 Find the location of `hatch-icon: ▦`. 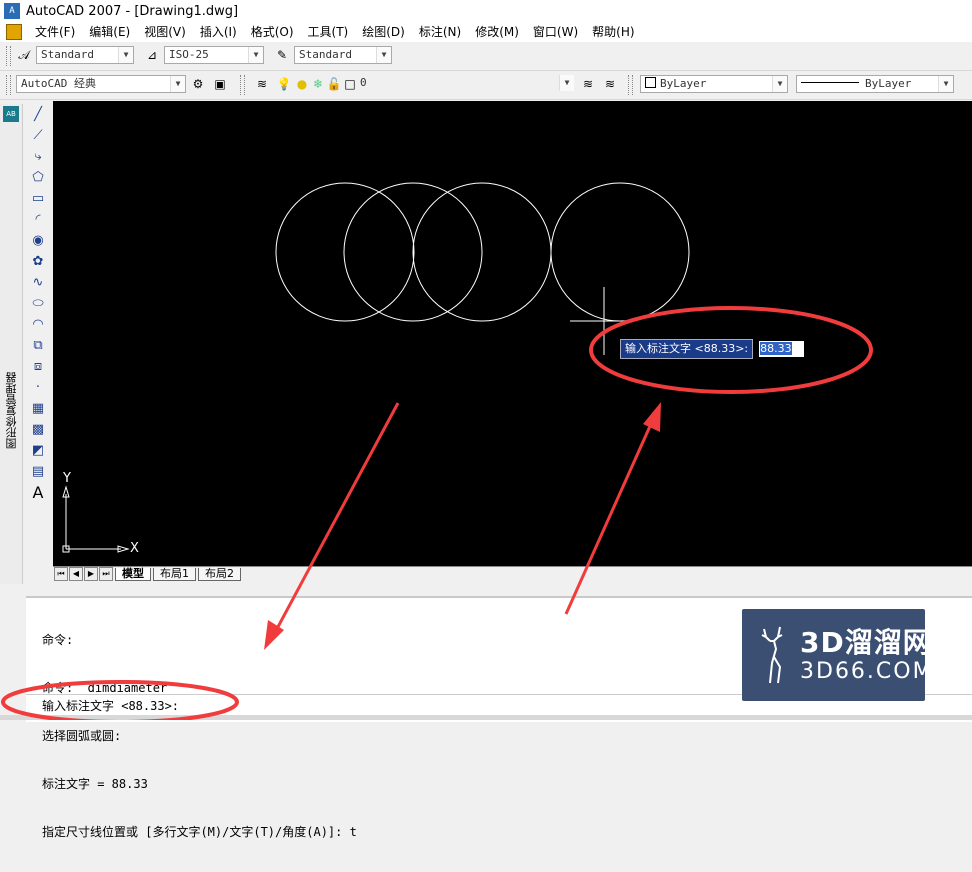

hatch-icon: ▦ is located at coordinates (38, 408).